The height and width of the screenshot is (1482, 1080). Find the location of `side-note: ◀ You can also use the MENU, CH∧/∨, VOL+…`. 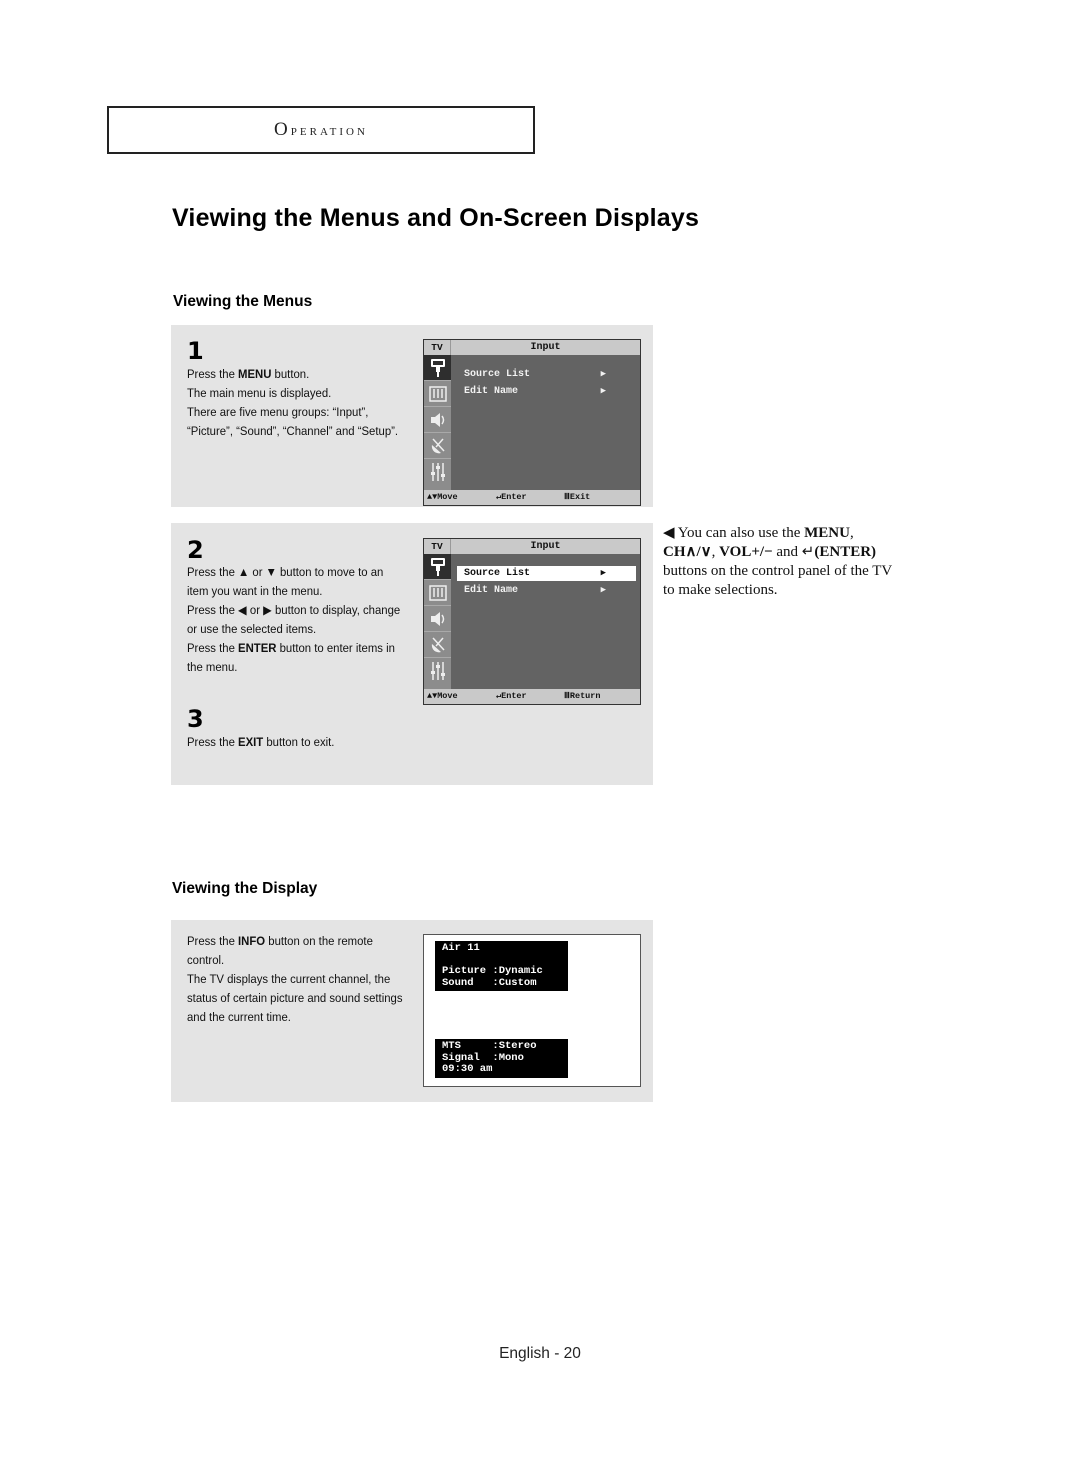

side-note: ◀ You can also use the MENU, CH∧/∨, VOL+… is located at coordinates (777, 561).